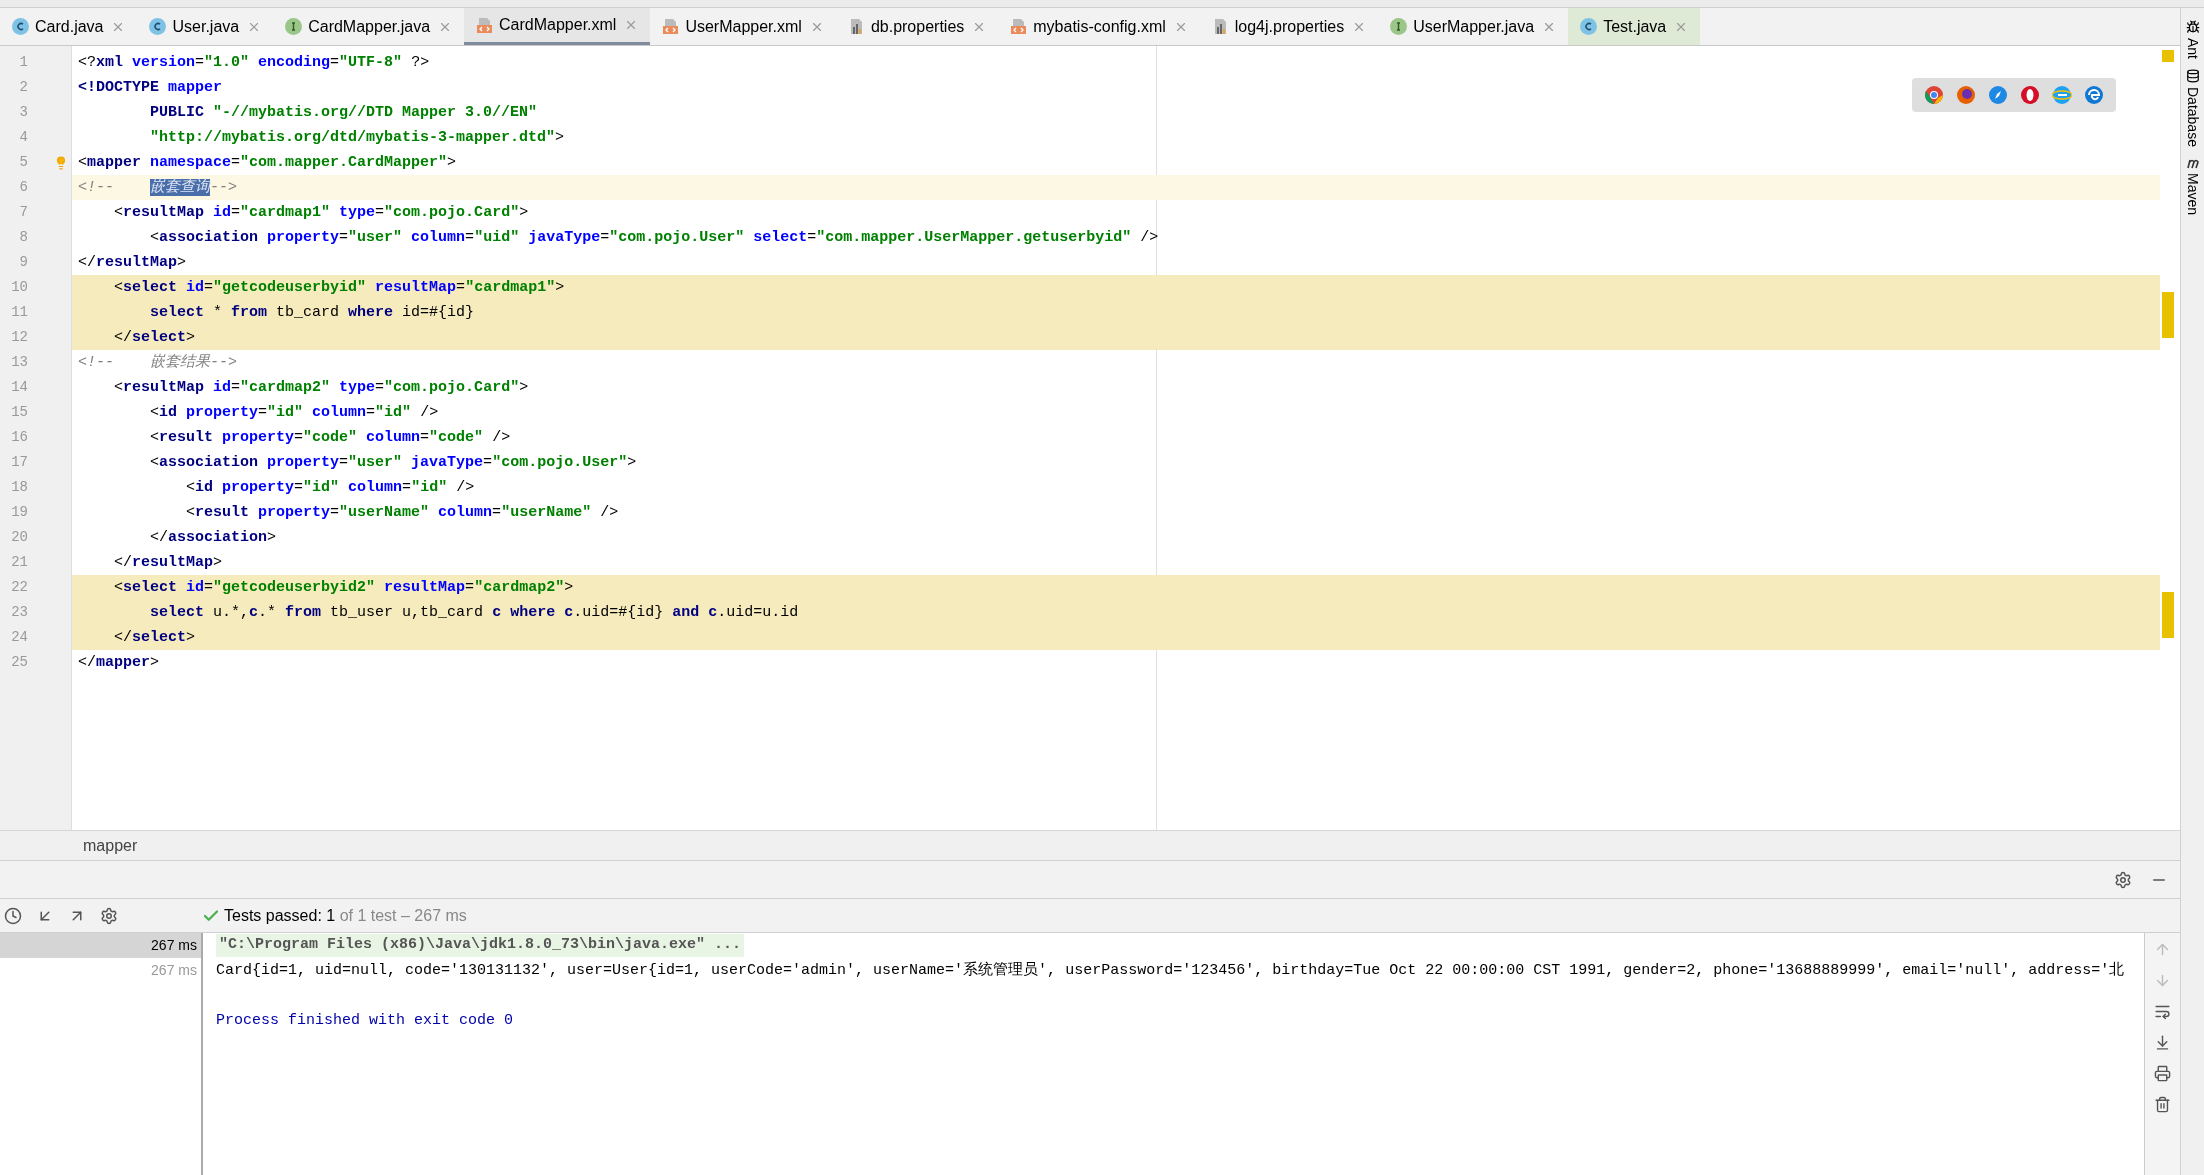 The image size is (2204, 1175). I want to click on line-number: 23, so click(19, 612).